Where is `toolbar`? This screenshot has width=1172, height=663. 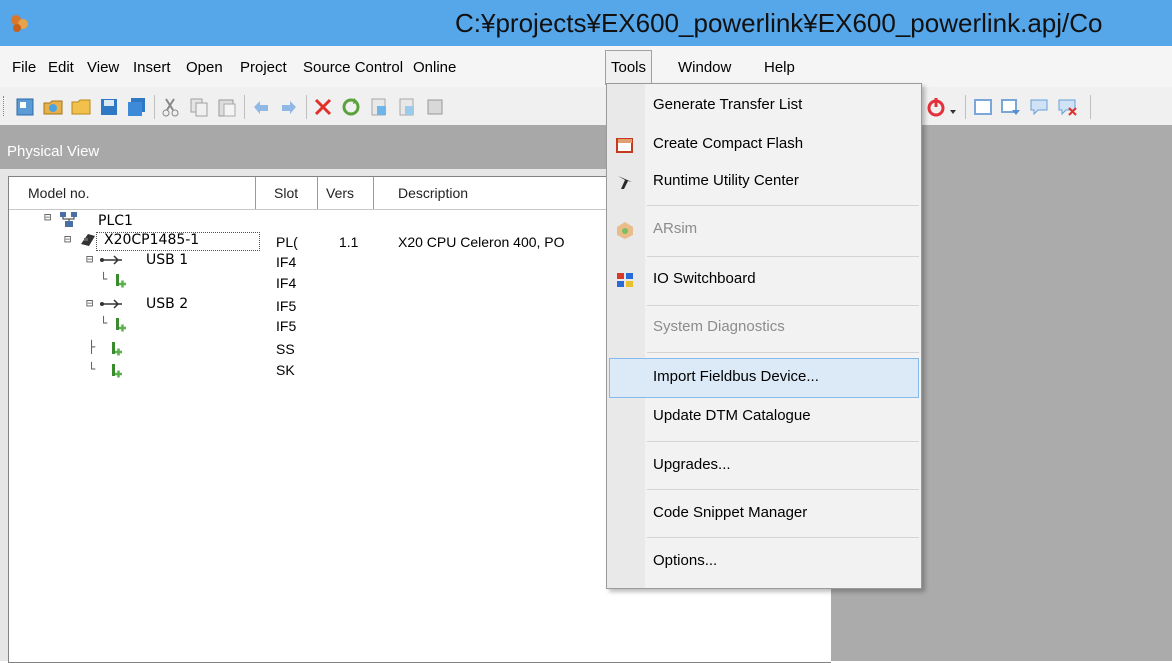 toolbar is located at coordinates (586, 106).